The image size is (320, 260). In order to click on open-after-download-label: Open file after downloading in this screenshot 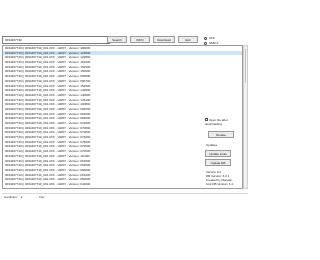, I will do `click(216, 122)`.